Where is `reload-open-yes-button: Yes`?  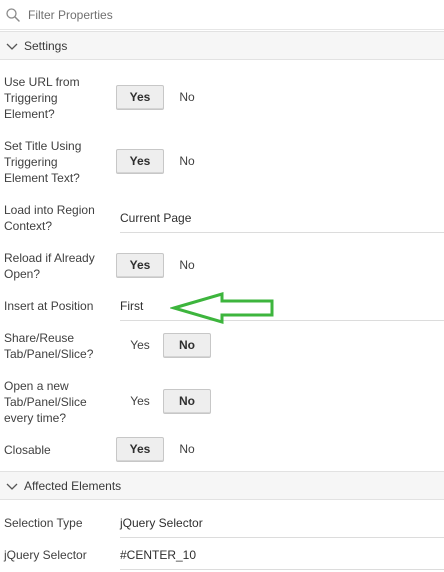 reload-open-yes-button: Yes is located at coordinates (140, 265).